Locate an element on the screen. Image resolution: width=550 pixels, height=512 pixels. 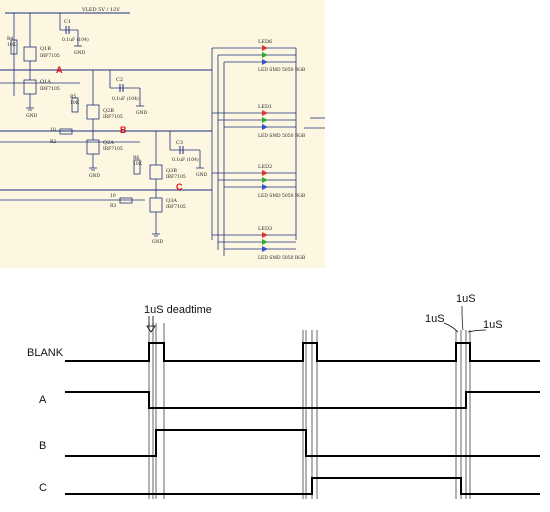
gate-resistor-ref: R3 is located at coordinates (113, 206).